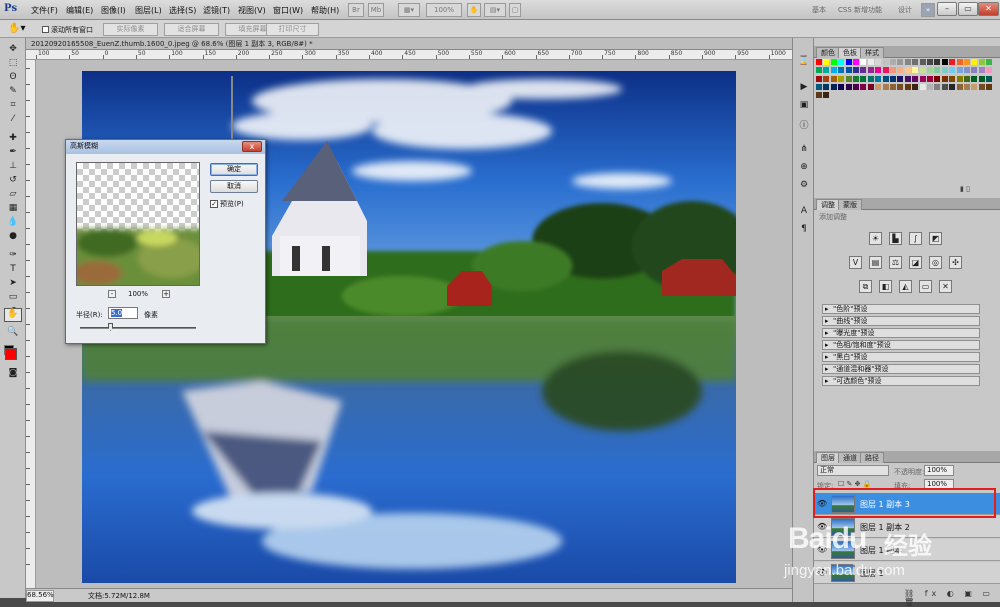  I want to click on clone-stamp-icon: ⊥, so click(13, 166).